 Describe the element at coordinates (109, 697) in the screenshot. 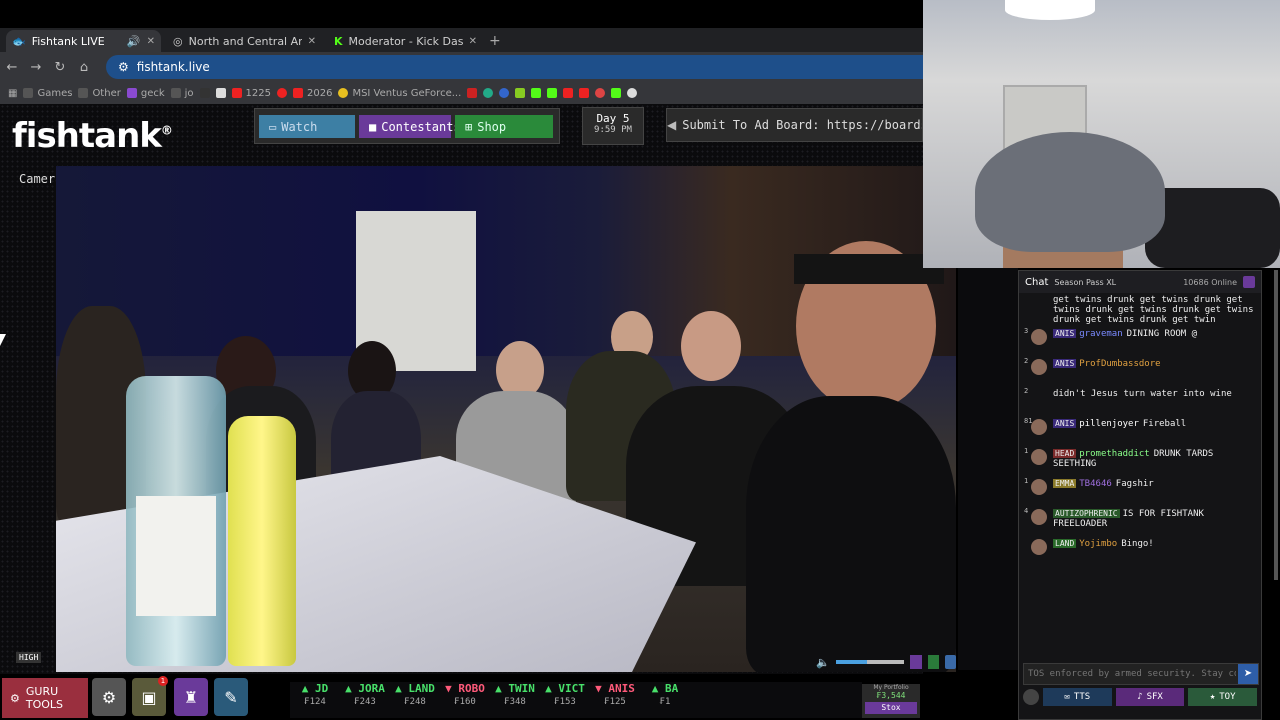

I see `settings-gear-icon: ⚙` at that location.